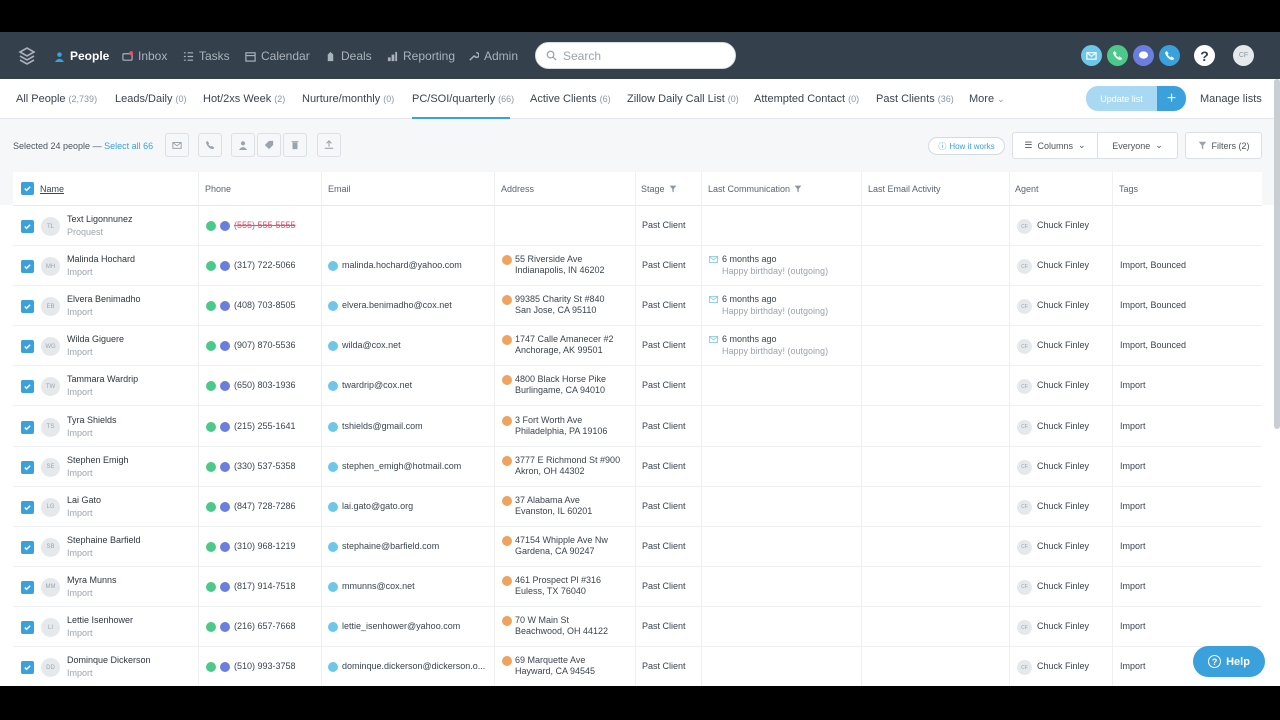 This screenshot has width=1280, height=720. What do you see at coordinates (371, 345) in the screenshot?
I see `email-address: wilda@cox.net` at bounding box center [371, 345].